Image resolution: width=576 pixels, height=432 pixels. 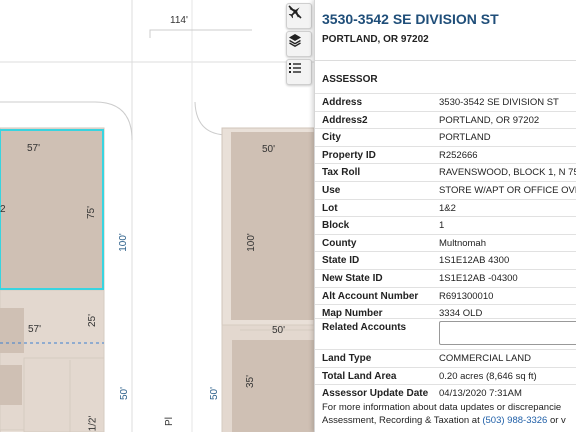 What do you see at coordinates (466, 296) in the screenshot?
I see `row-value: R691300010` at bounding box center [466, 296].